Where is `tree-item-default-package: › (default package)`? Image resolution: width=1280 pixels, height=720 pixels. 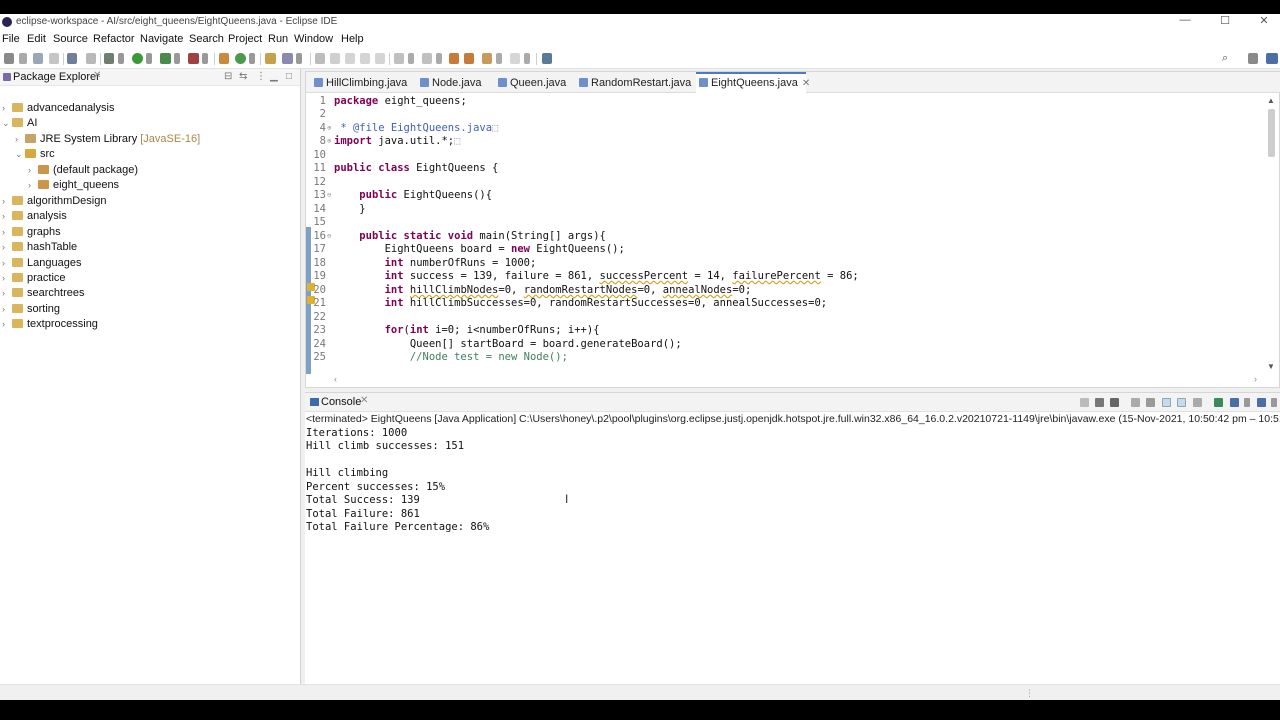
tree-item-default-package: › (default package) is located at coordinates (83, 171).